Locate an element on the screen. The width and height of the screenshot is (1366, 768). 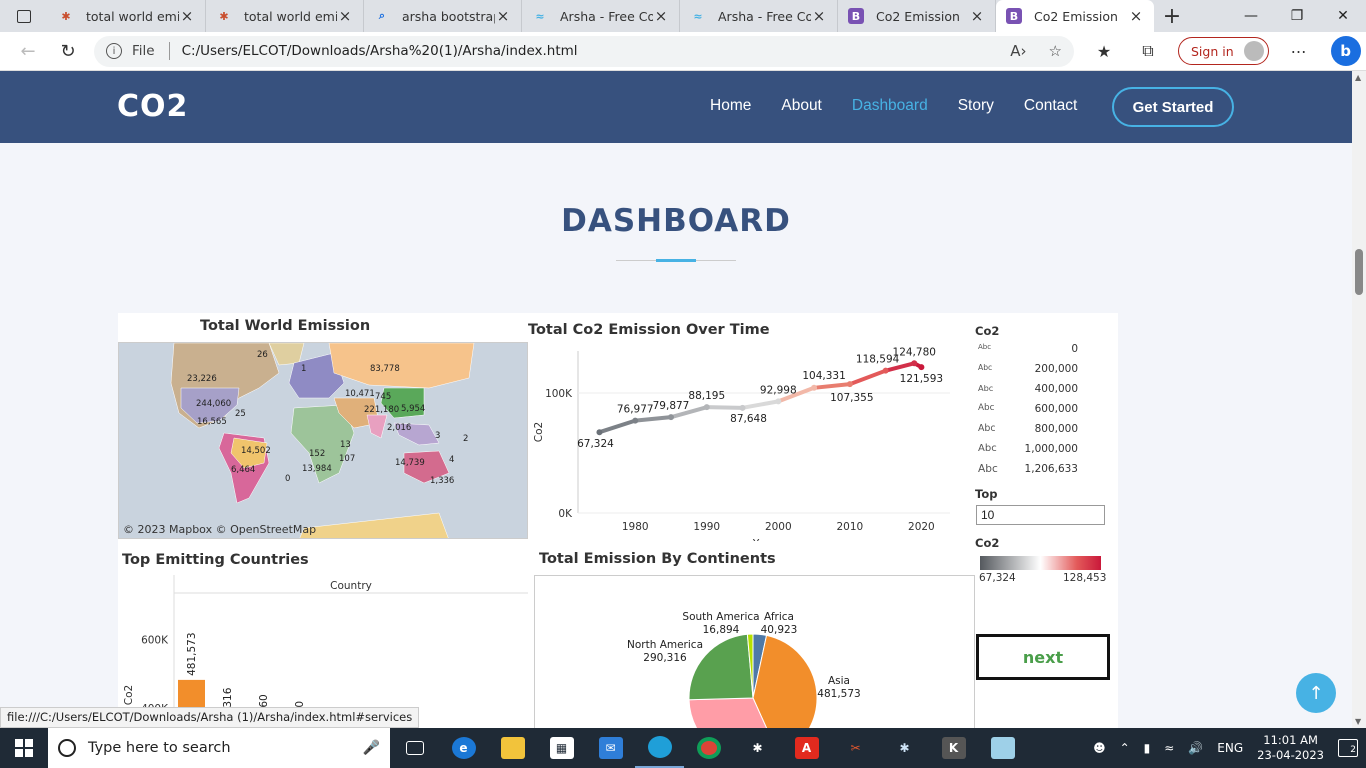
browser-tab: ⌕ arsha bootstrap template× is located at coordinates (443, 16).